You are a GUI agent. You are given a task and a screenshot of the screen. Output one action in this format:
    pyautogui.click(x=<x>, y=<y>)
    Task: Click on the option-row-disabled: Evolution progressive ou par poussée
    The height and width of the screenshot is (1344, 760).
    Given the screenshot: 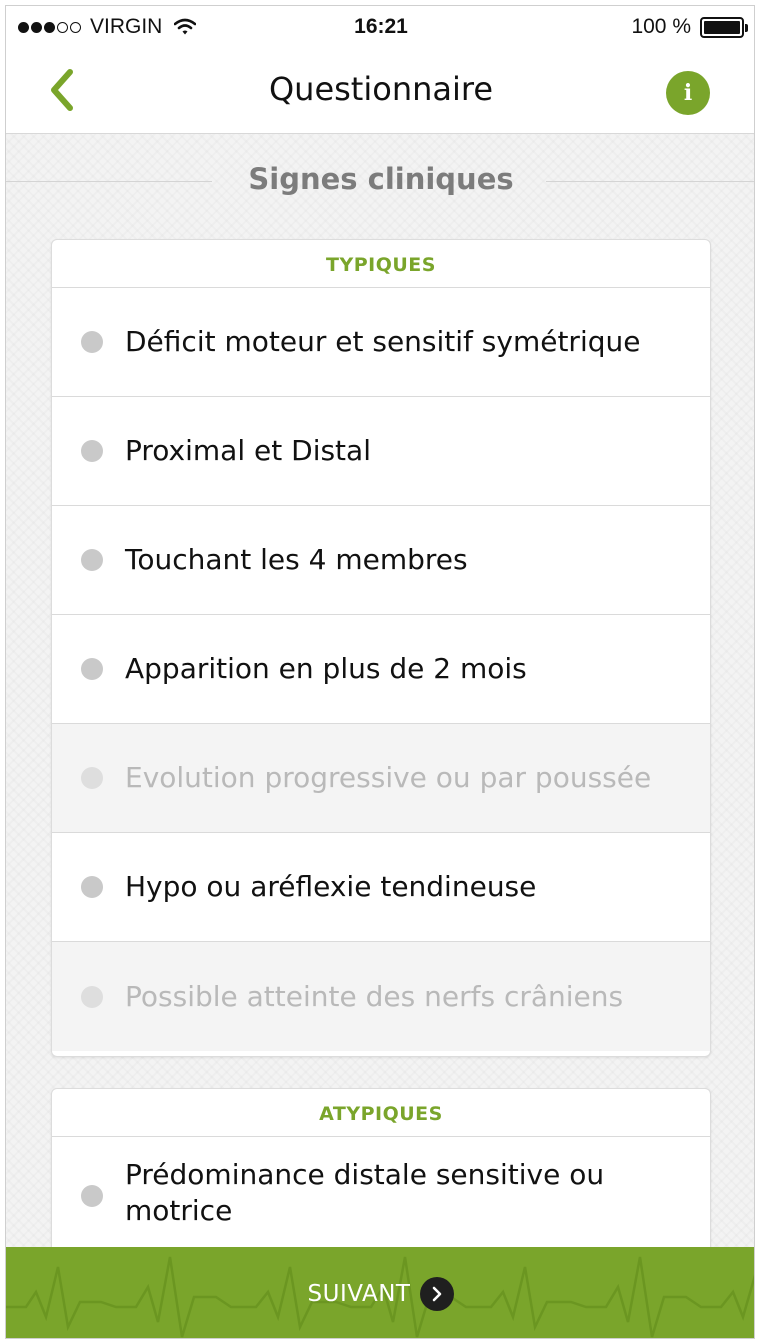 What is the action you would take?
    pyautogui.click(x=381, y=778)
    